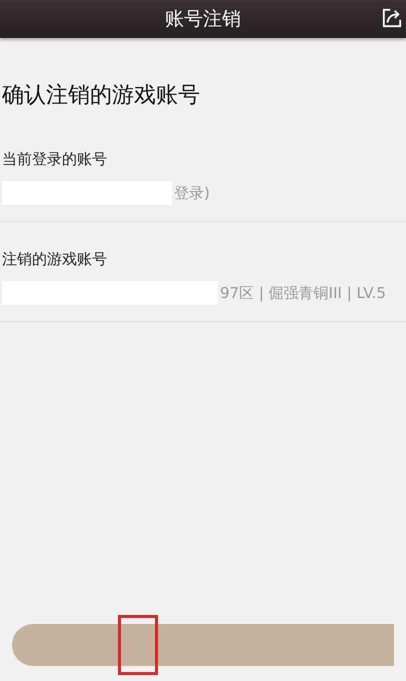 The height and width of the screenshot is (681, 406). I want to click on field-label: 注销的游戏账号, so click(55, 259).